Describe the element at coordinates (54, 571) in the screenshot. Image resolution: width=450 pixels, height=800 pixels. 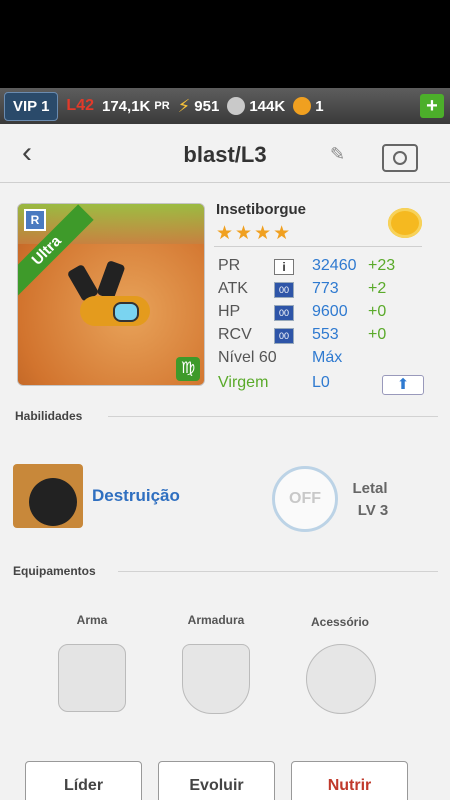
I see `equipment-section-title: Equipamentos` at that location.